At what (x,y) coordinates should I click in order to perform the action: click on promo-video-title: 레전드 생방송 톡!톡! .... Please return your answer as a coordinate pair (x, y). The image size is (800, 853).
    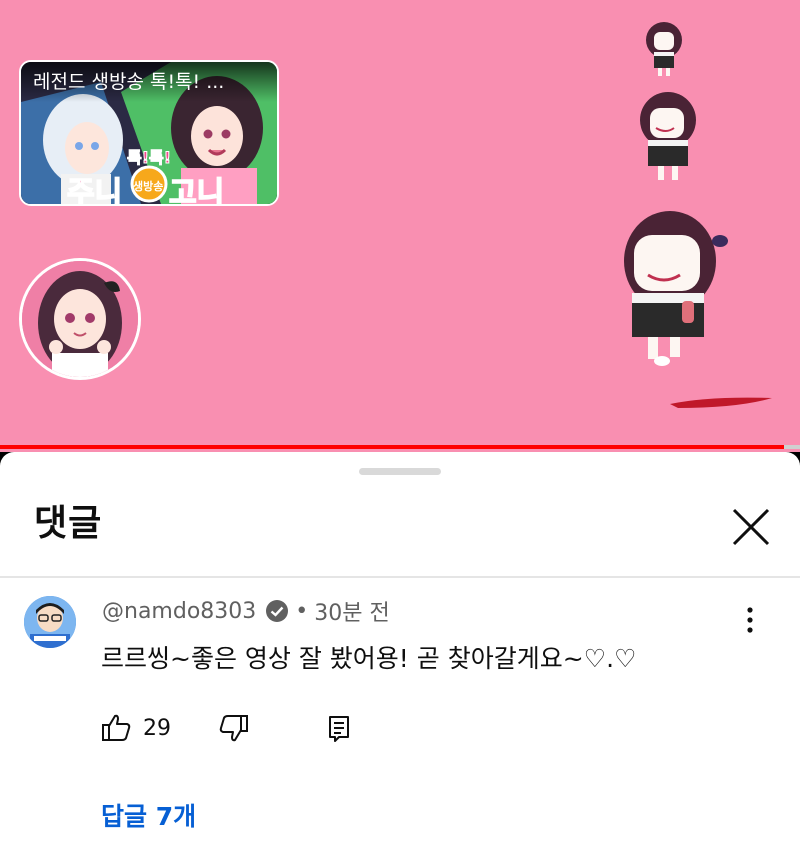
    Looking at the image, I should click on (149, 82).